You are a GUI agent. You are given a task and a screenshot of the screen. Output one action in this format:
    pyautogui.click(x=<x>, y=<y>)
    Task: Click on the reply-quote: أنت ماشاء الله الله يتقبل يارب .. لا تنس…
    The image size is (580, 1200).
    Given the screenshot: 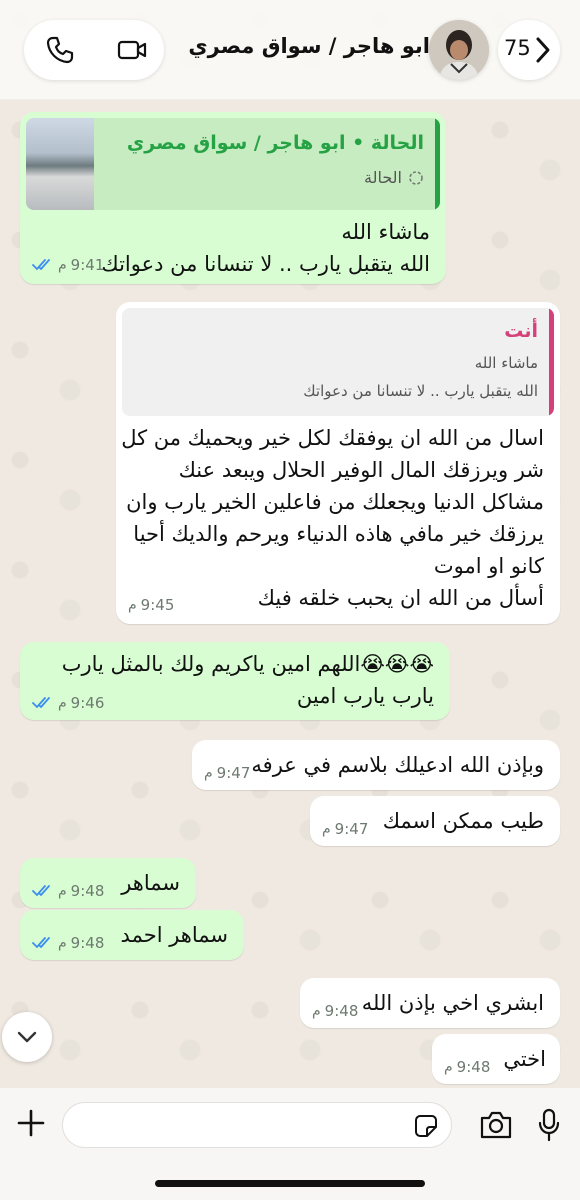 What is the action you would take?
    pyautogui.click(x=338, y=362)
    